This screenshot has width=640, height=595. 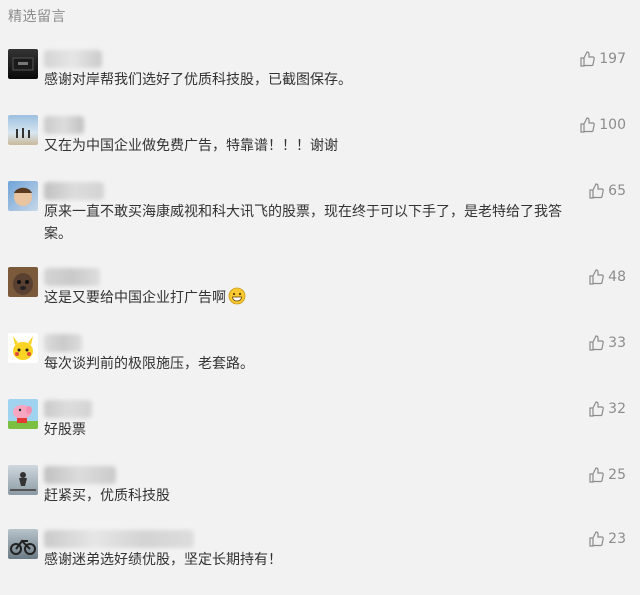 I want to click on child-photo-avatar, so click(x=23, y=196).